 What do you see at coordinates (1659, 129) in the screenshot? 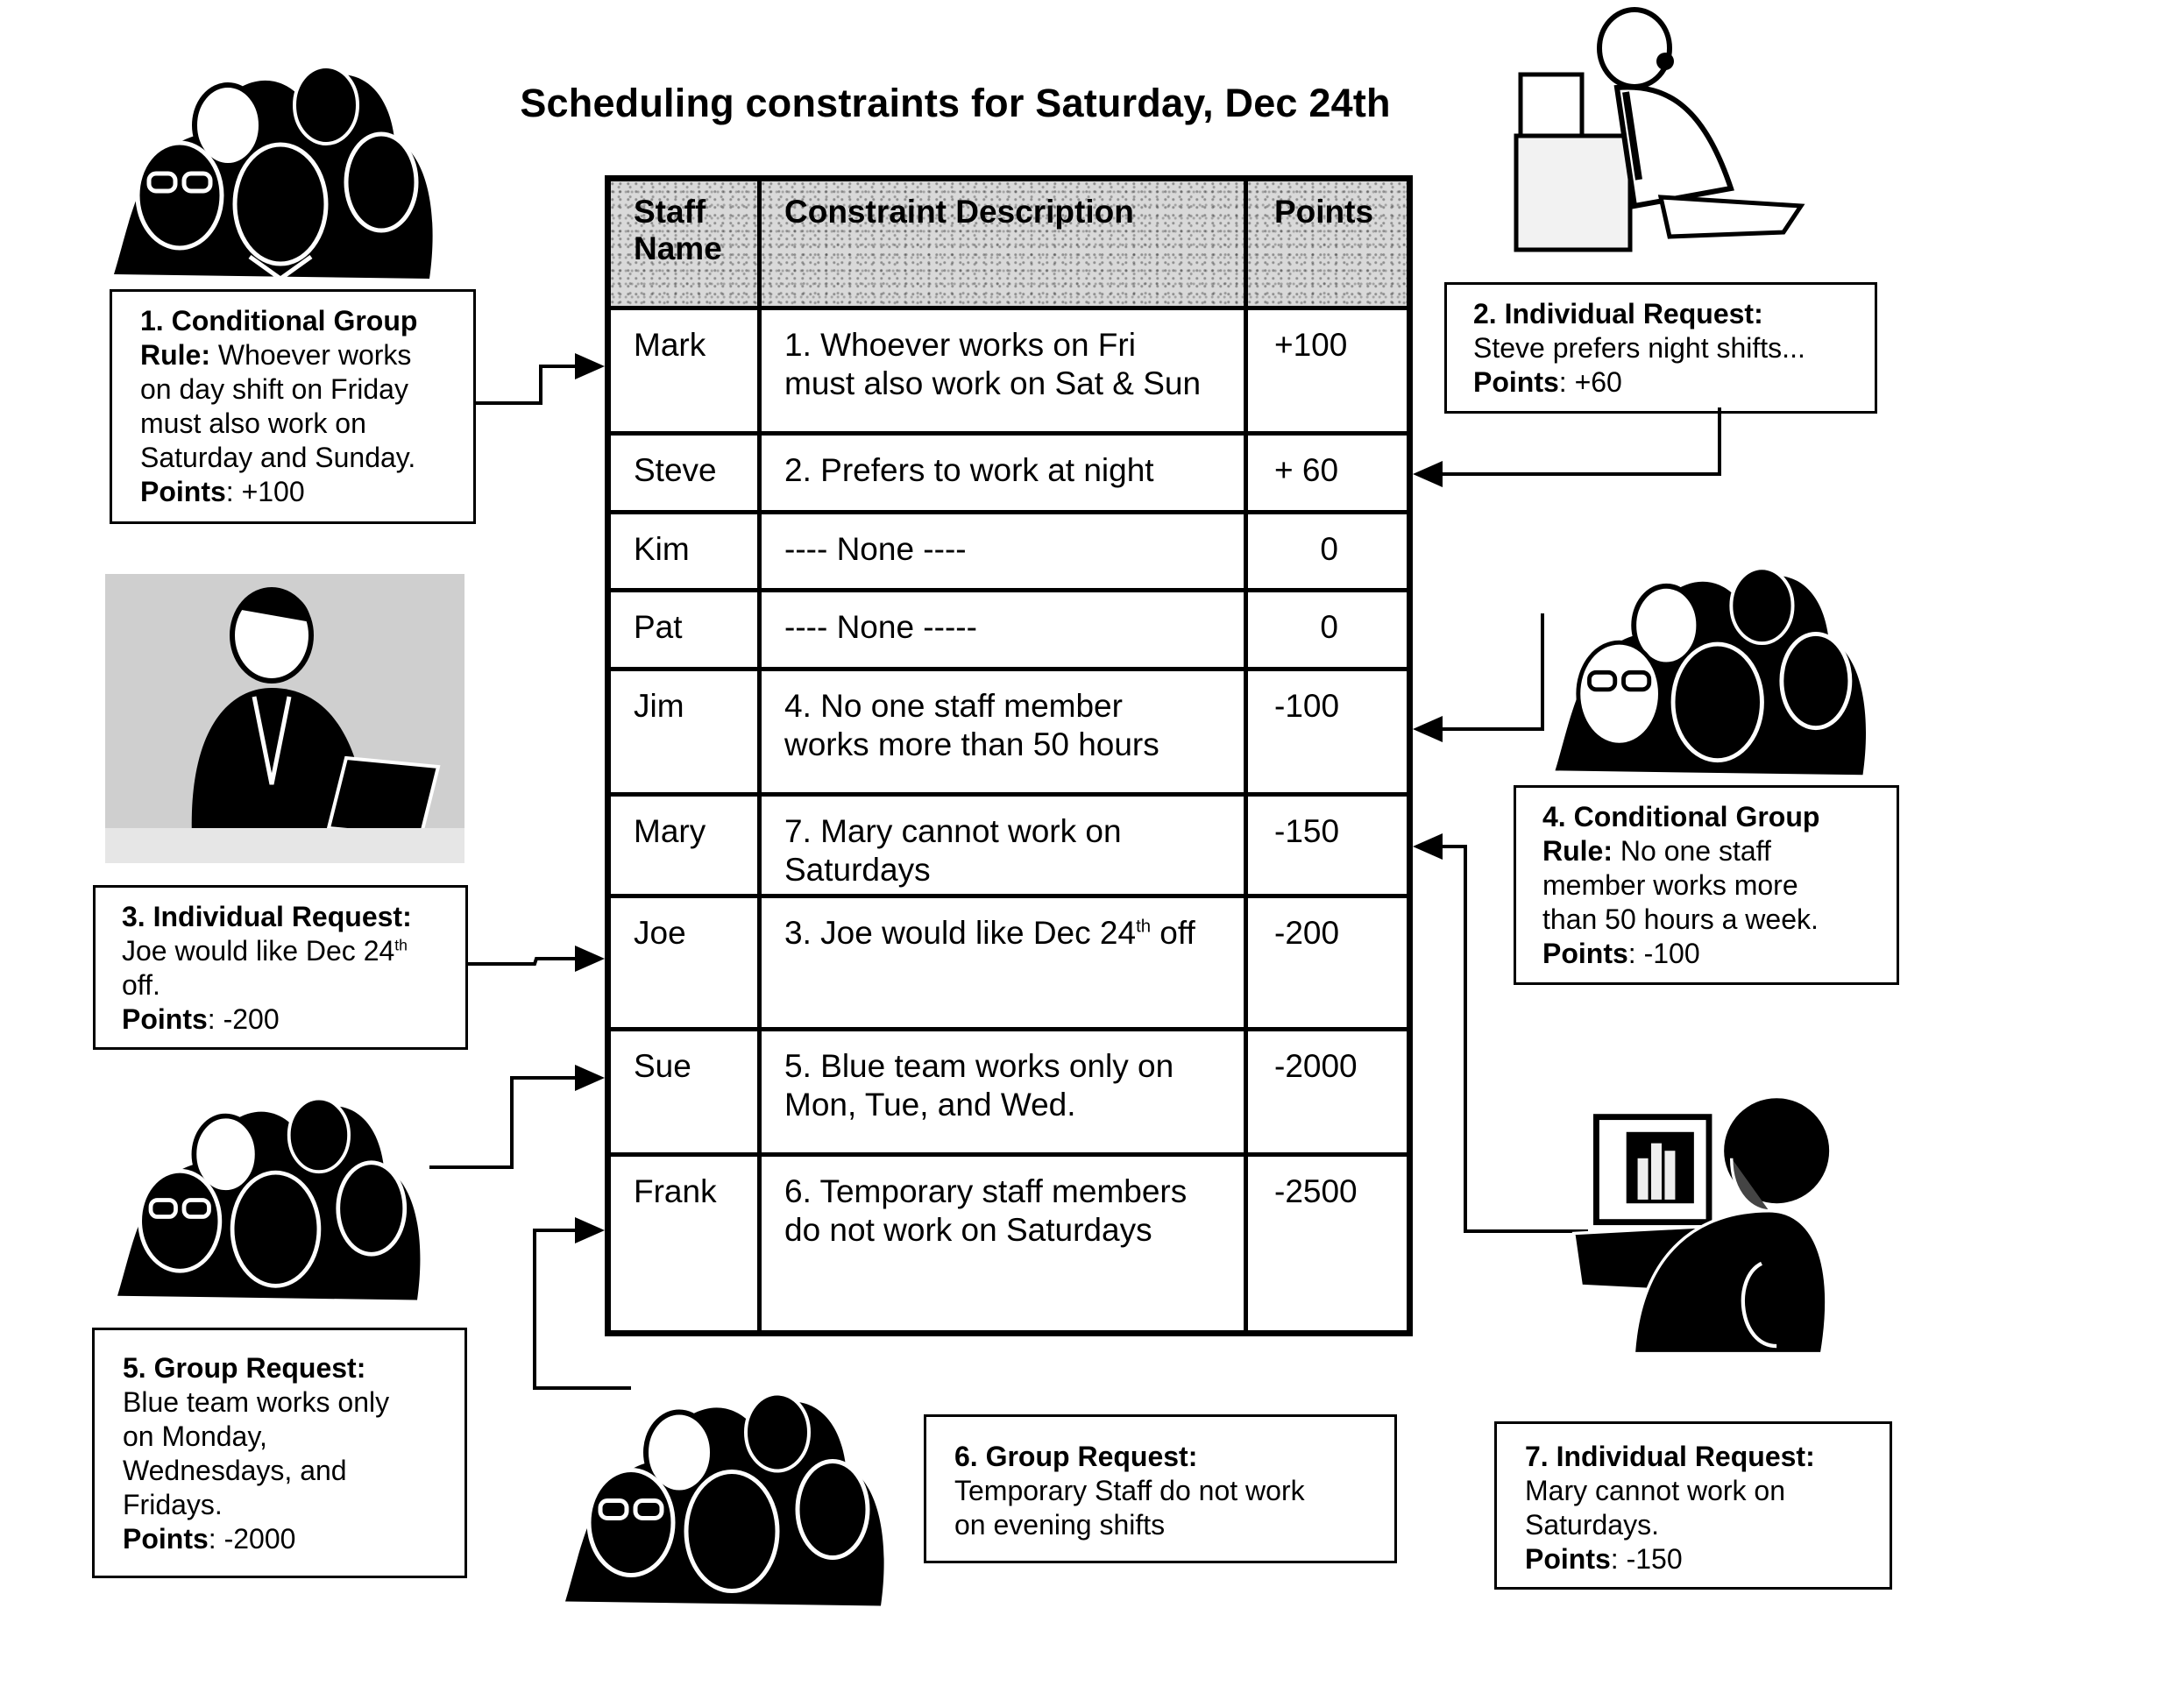
I see `headset-operator-icon` at bounding box center [1659, 129].